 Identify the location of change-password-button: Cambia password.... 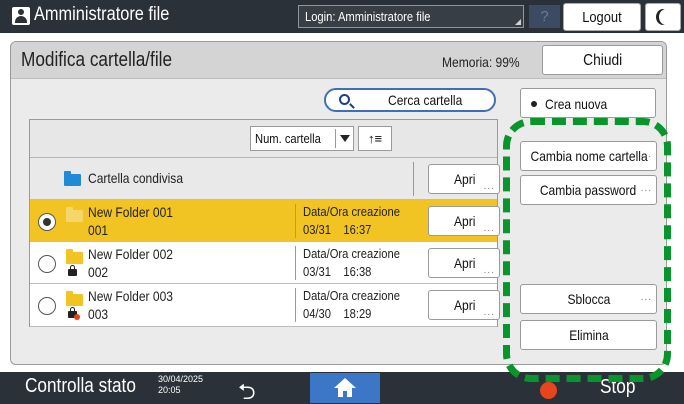
(588, 190).